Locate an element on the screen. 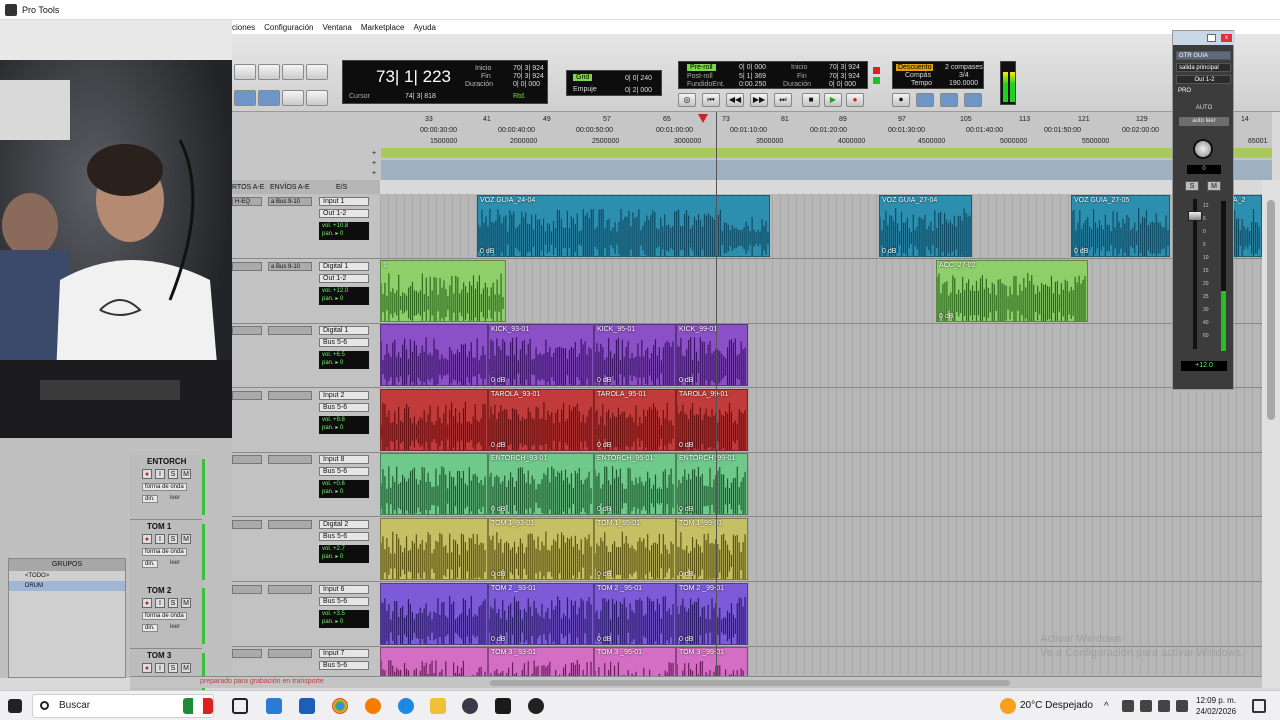 Image resolution: width=1280 pixels, height=720 pixels. audio-clip: TOM 2 _95-01 0 dB is located at coordinates (635, 613).